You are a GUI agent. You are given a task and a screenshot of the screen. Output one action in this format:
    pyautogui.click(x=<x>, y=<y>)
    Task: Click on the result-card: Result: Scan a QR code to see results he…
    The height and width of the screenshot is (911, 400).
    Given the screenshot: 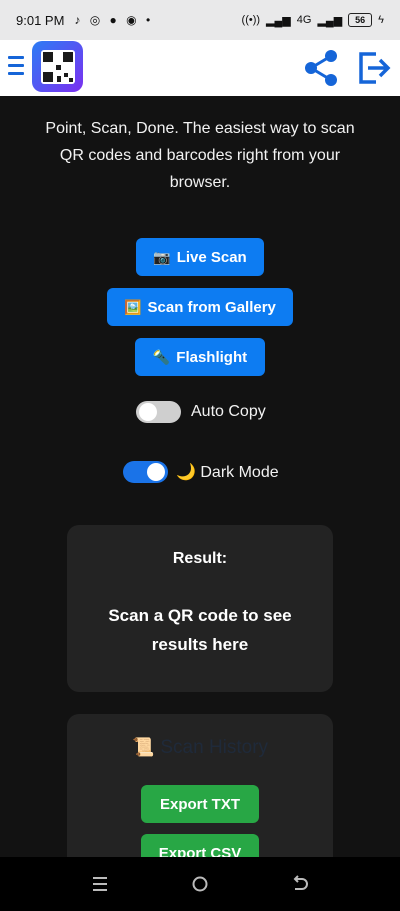 What is the action you would take?
    pyautogui.click(x=200, y=608)
    